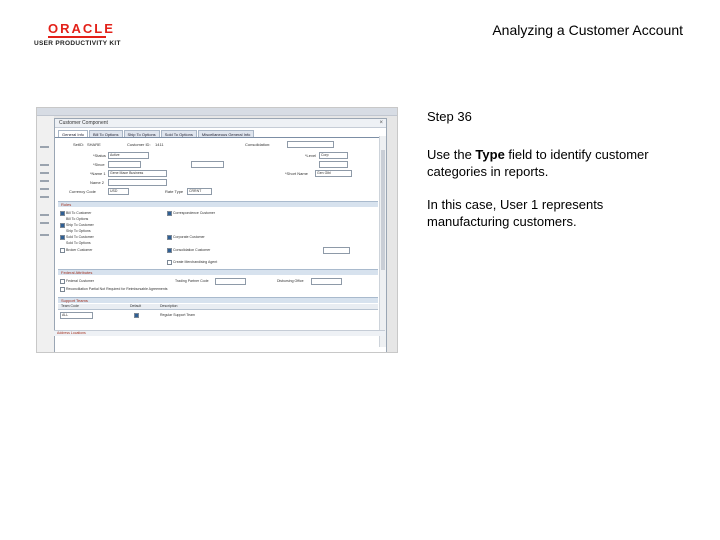 This screenshot has height=540, width=720. Describe the element at coordinates (124, 164) in the screenshot. I see `since-date-field` at that location.